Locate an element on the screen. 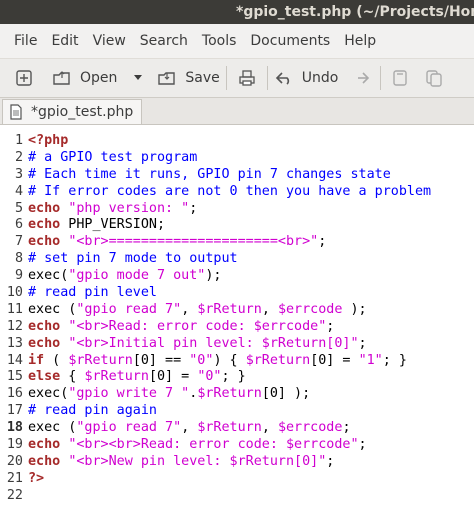 The image size is (474, 521). open-button: Open is located at coordinates (97, 78).